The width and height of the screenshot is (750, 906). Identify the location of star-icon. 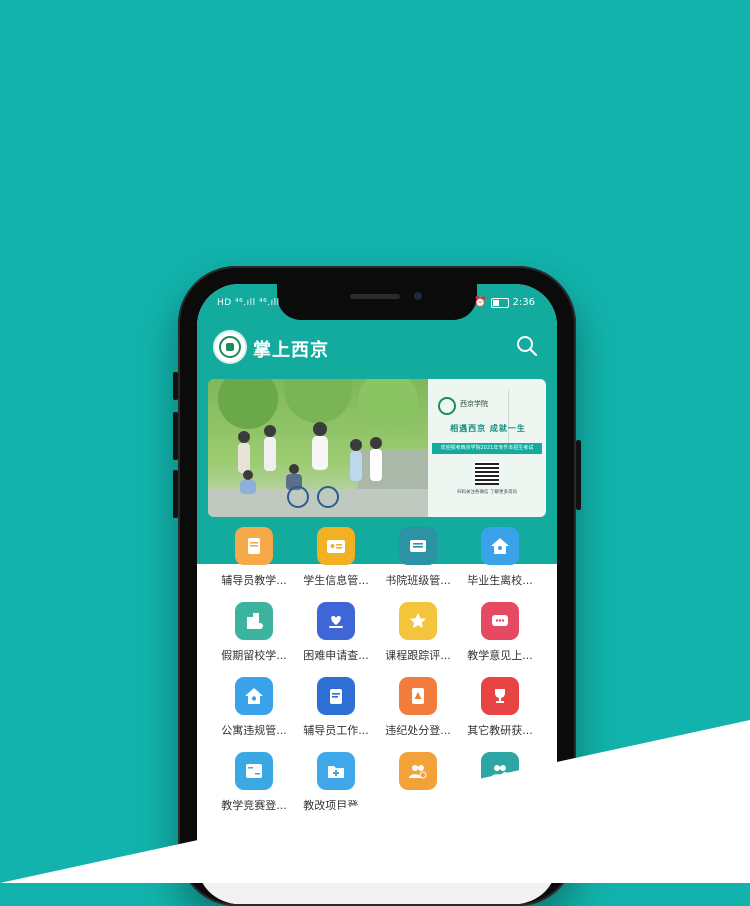
(418, 621).